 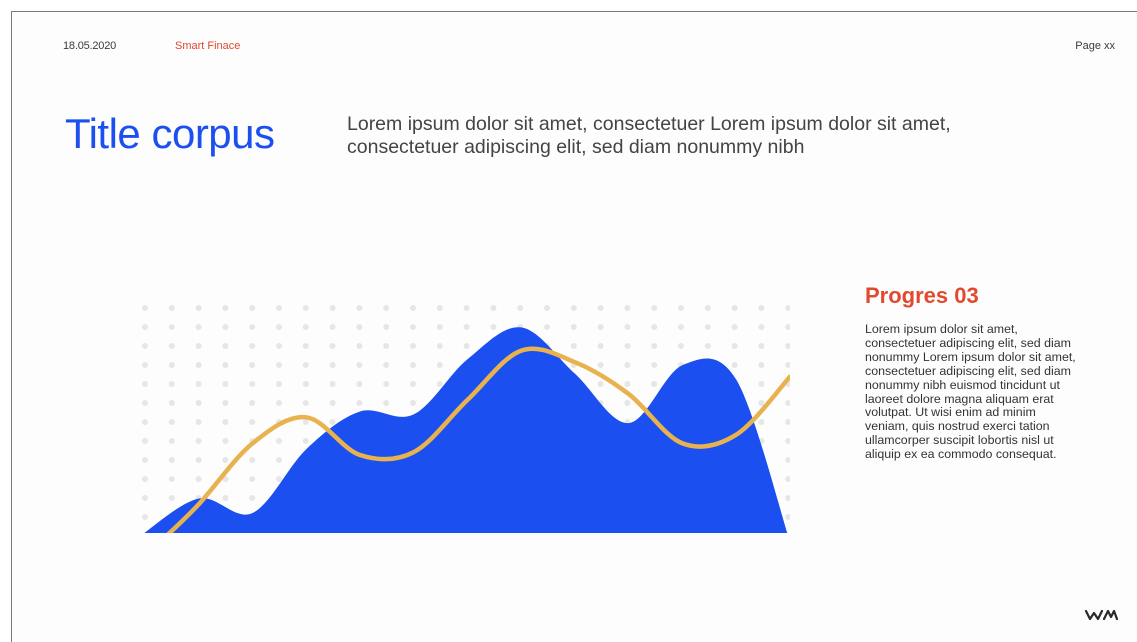 What do you see at coordinates (170, 133) in the screenshot?
I see `page-title: Title corpus` at bounding box center [170, 133].